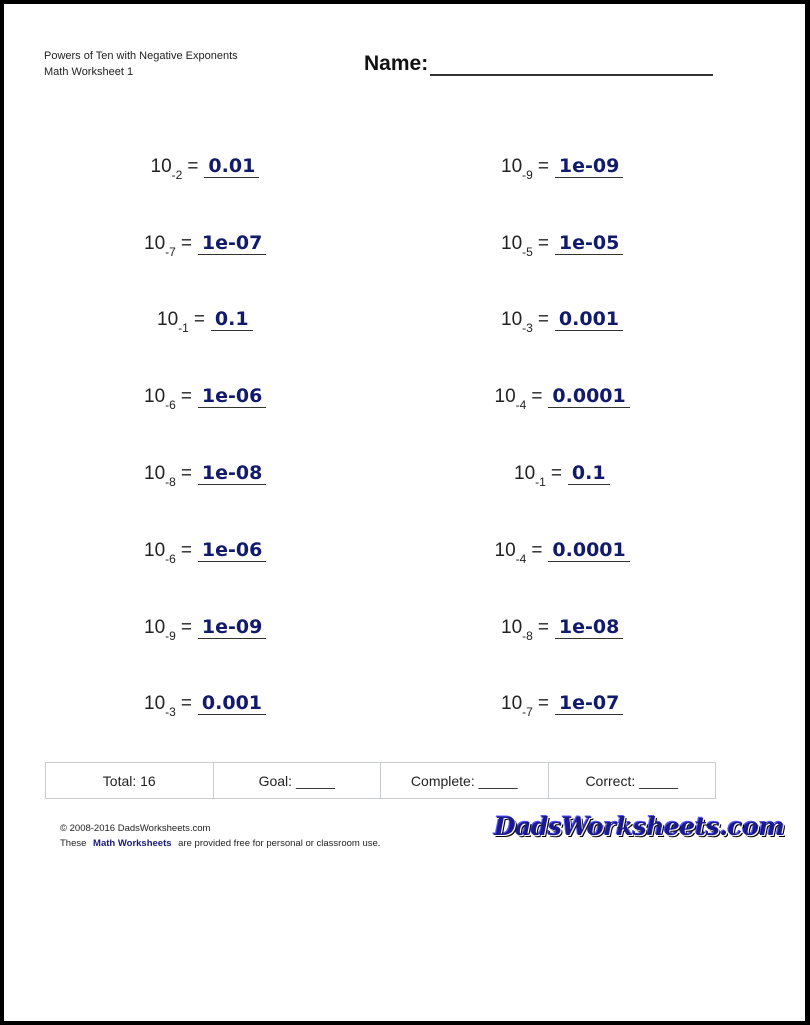  Describe the element at coordinates (572, 64) in the screenshot. I see `name-input-line` at that location.